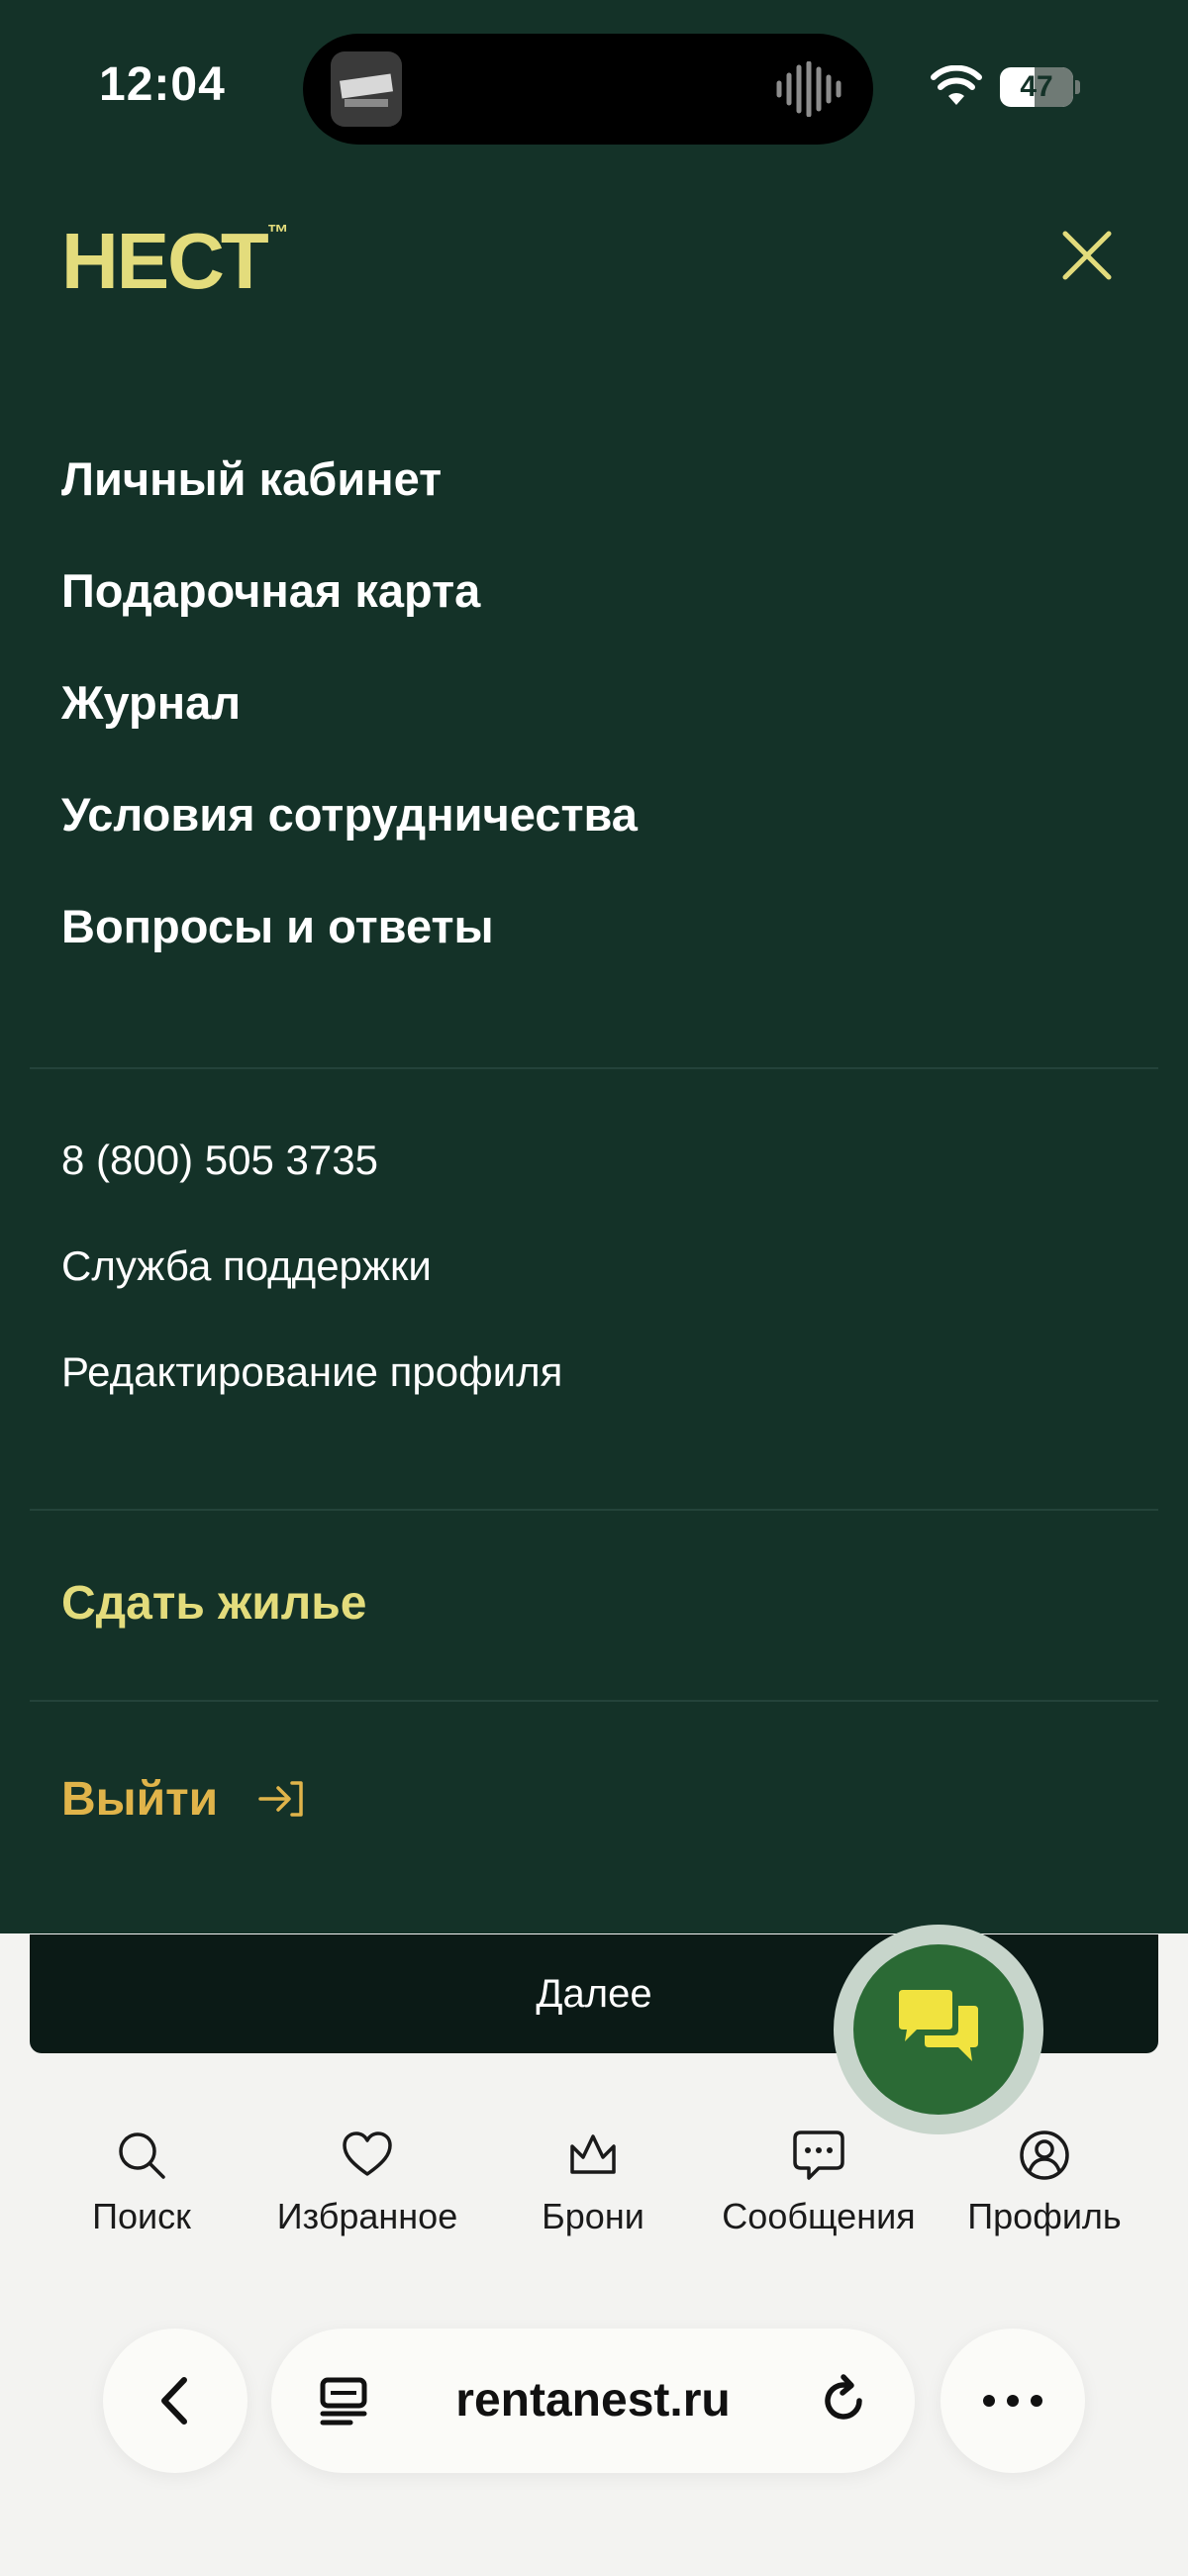  What do you see at coordinates (593, 2401) in the screenshot?
I see `address-bar: rentanest.ru` at bounding box center [593, 2401].